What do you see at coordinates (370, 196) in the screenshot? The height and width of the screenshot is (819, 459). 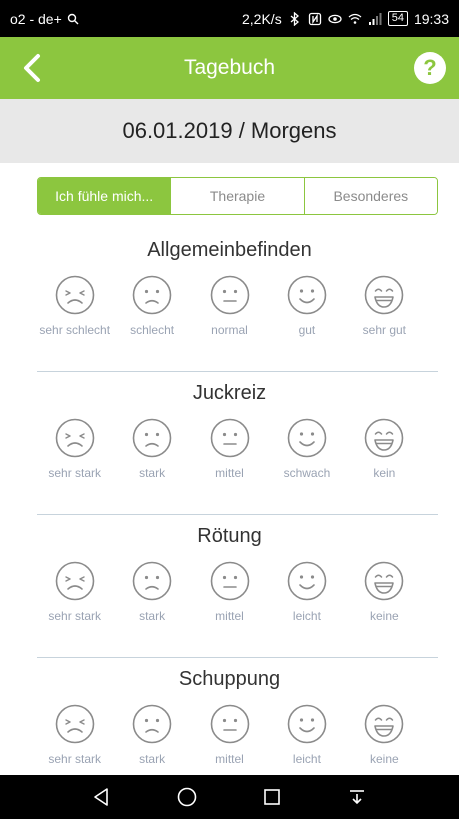 I see `tab-special: Besonderes` at bounding box center [370, 196].